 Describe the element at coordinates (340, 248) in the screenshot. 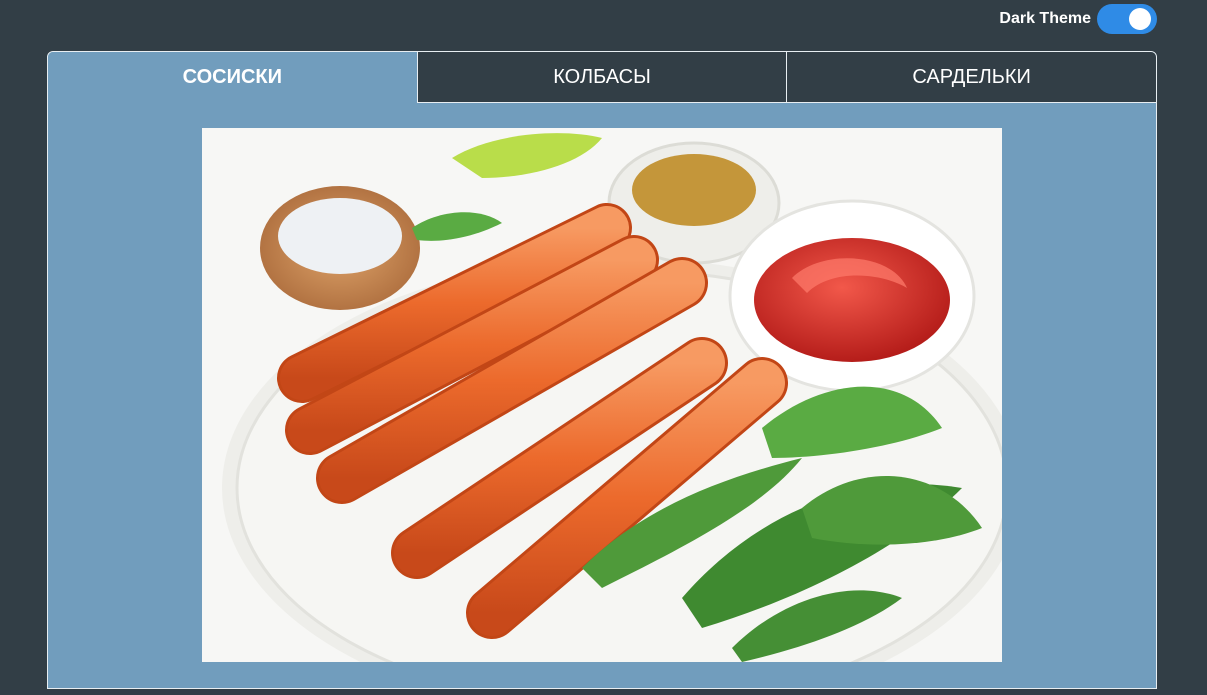

I see `salt-bowl` at that location.